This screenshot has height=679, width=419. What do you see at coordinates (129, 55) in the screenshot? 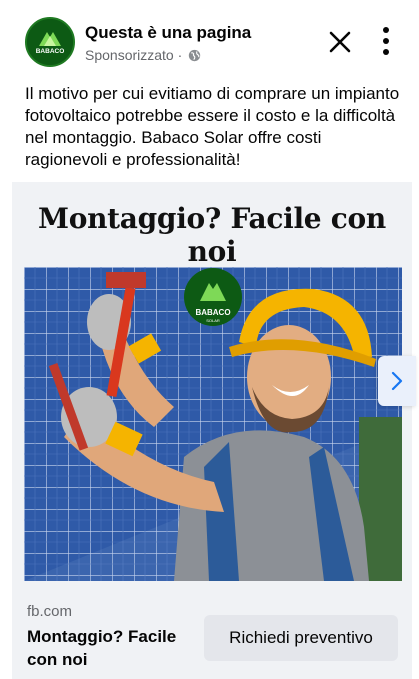
I see `sponsored-label: Sponsorizzato` at bounding box center [129, 55].